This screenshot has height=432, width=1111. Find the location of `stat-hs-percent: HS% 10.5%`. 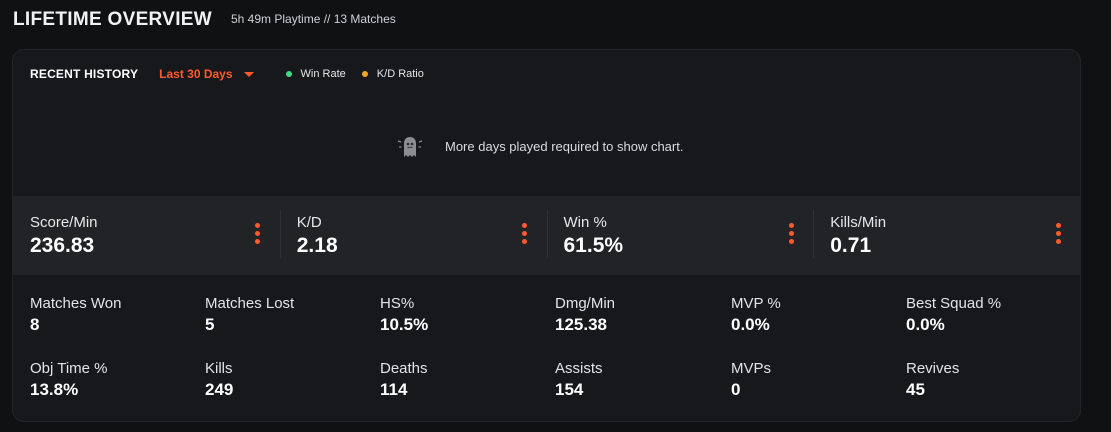

stat-hs-percent: HS% 10.5% is located at coordinates (404, 315).